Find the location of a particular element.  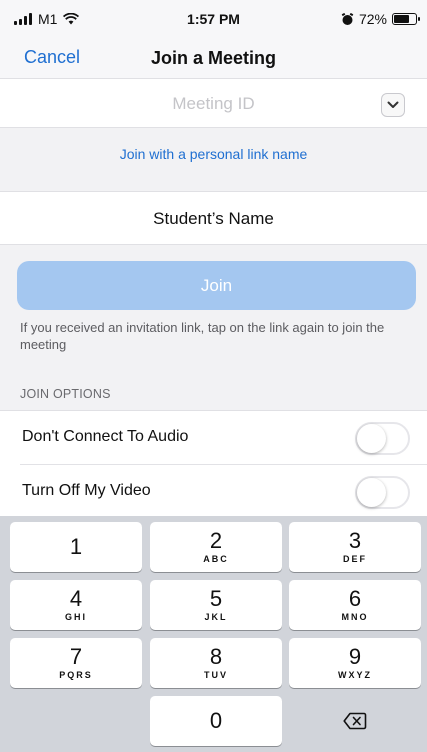

name-input is located at coordinates (213, 219).